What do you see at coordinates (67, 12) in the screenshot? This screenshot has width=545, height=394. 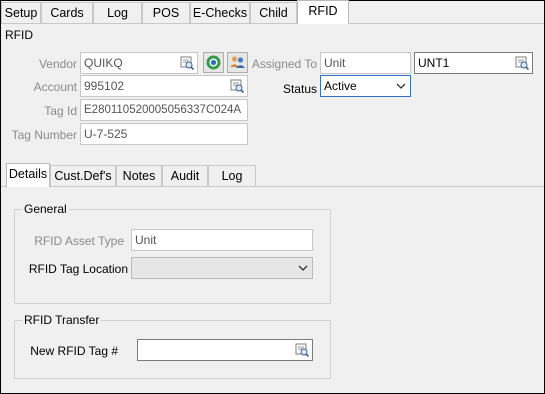 I see `tab-cards: Cards` at bounding box center [67, 12].